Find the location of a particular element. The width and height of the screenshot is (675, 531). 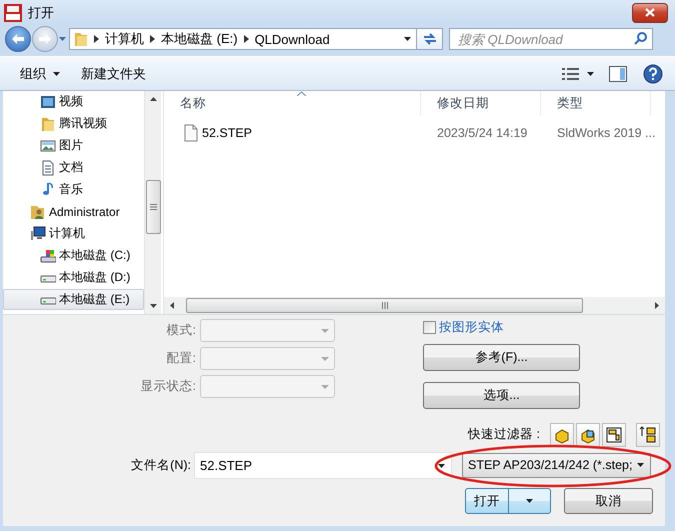

tree-item: 视频 is located at coordinates (73, 101).